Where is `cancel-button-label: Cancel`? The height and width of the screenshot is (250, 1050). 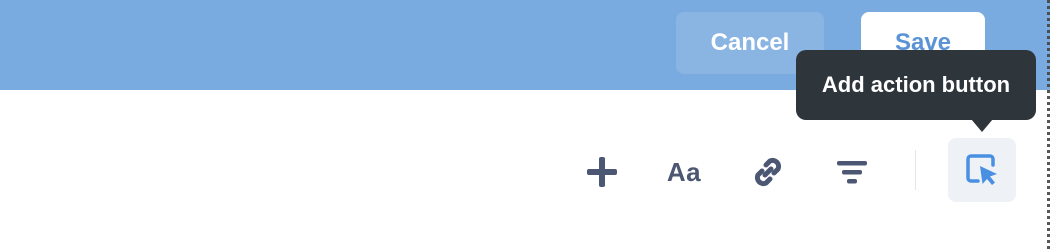
cancel-button-label: Cancel is located at coordinates (750, 42).